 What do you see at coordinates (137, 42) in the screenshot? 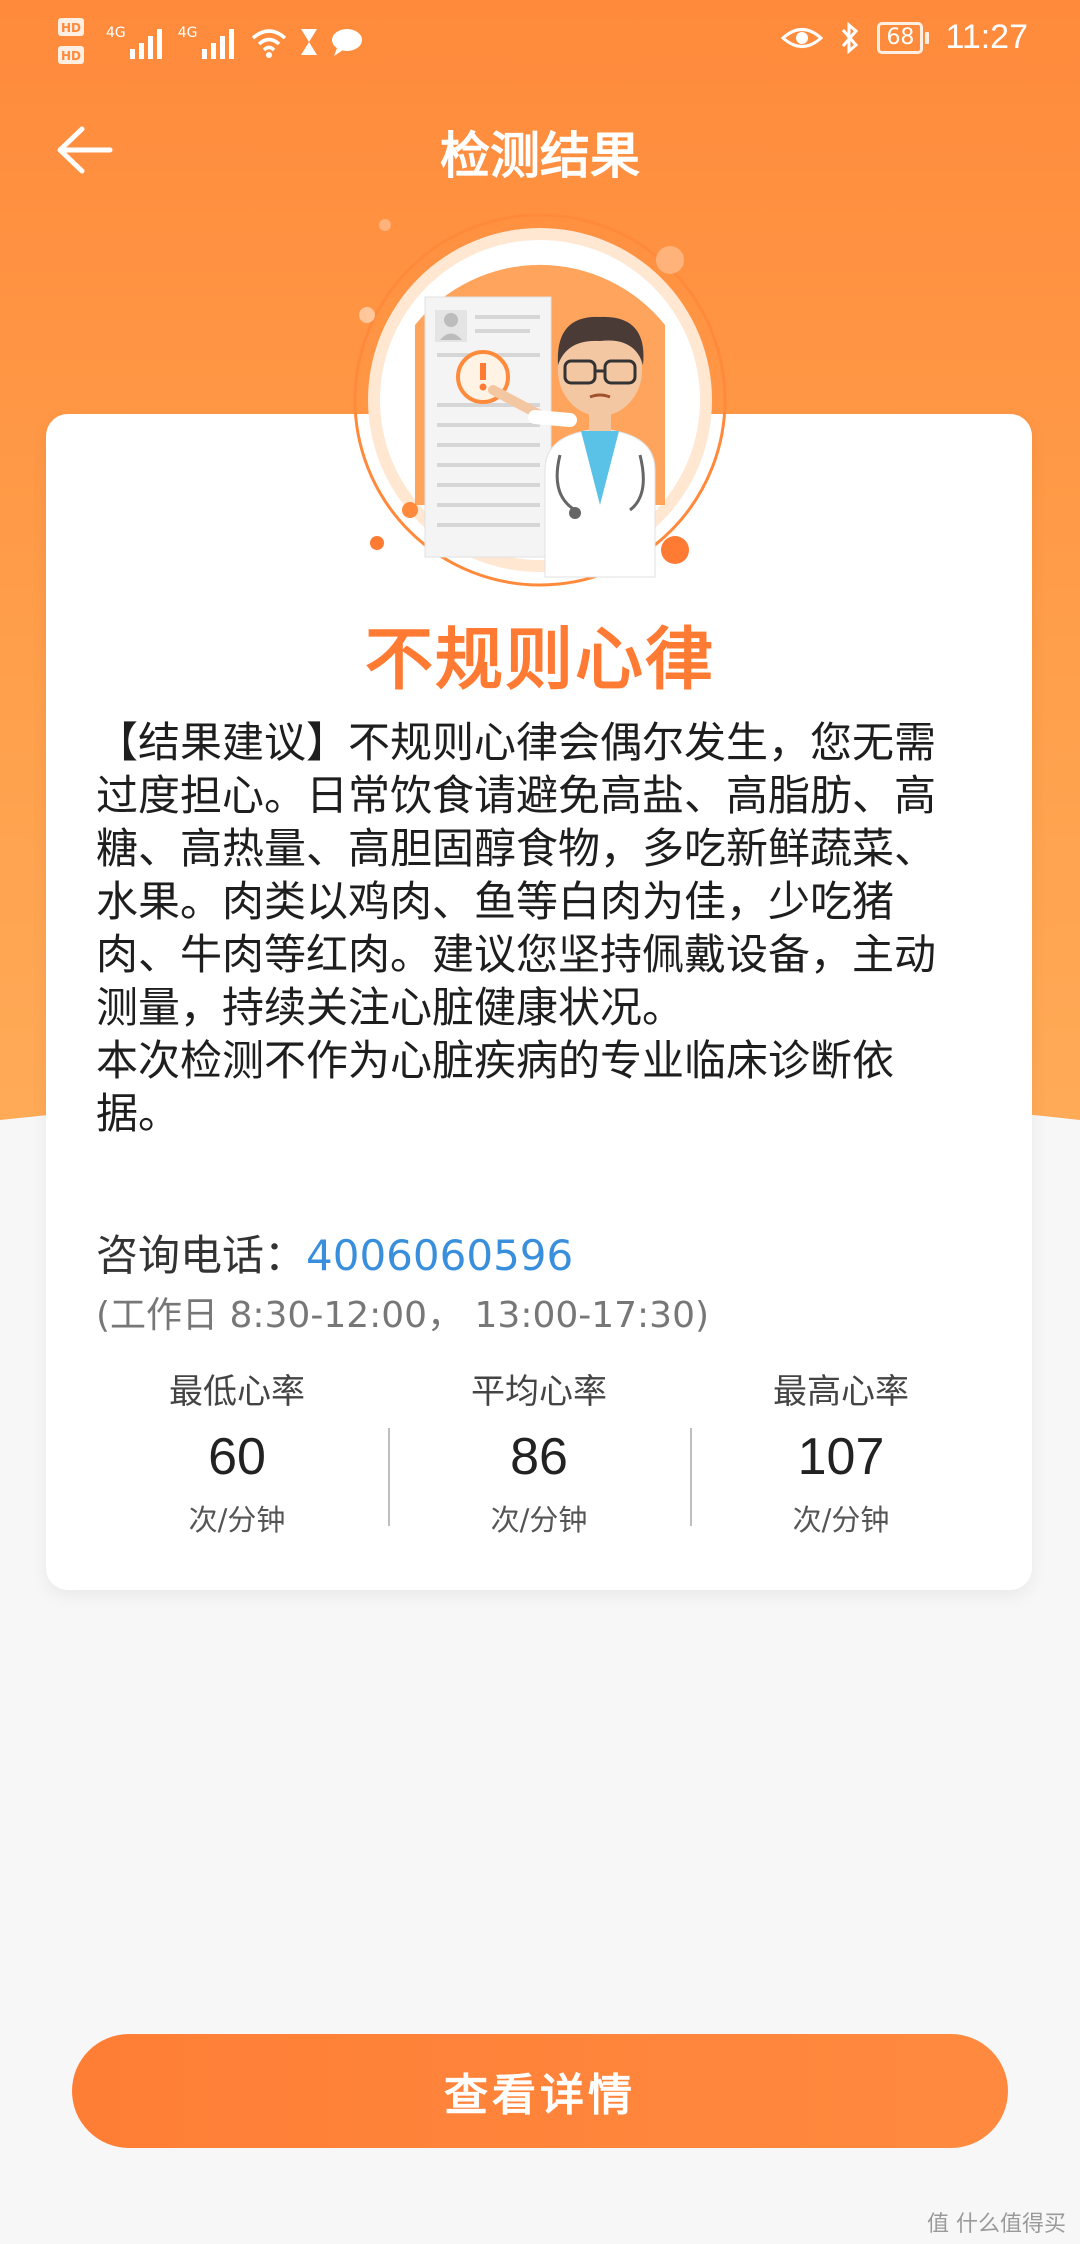
I see `signal-1-icon: 4G` at bounding box center [137, 42].